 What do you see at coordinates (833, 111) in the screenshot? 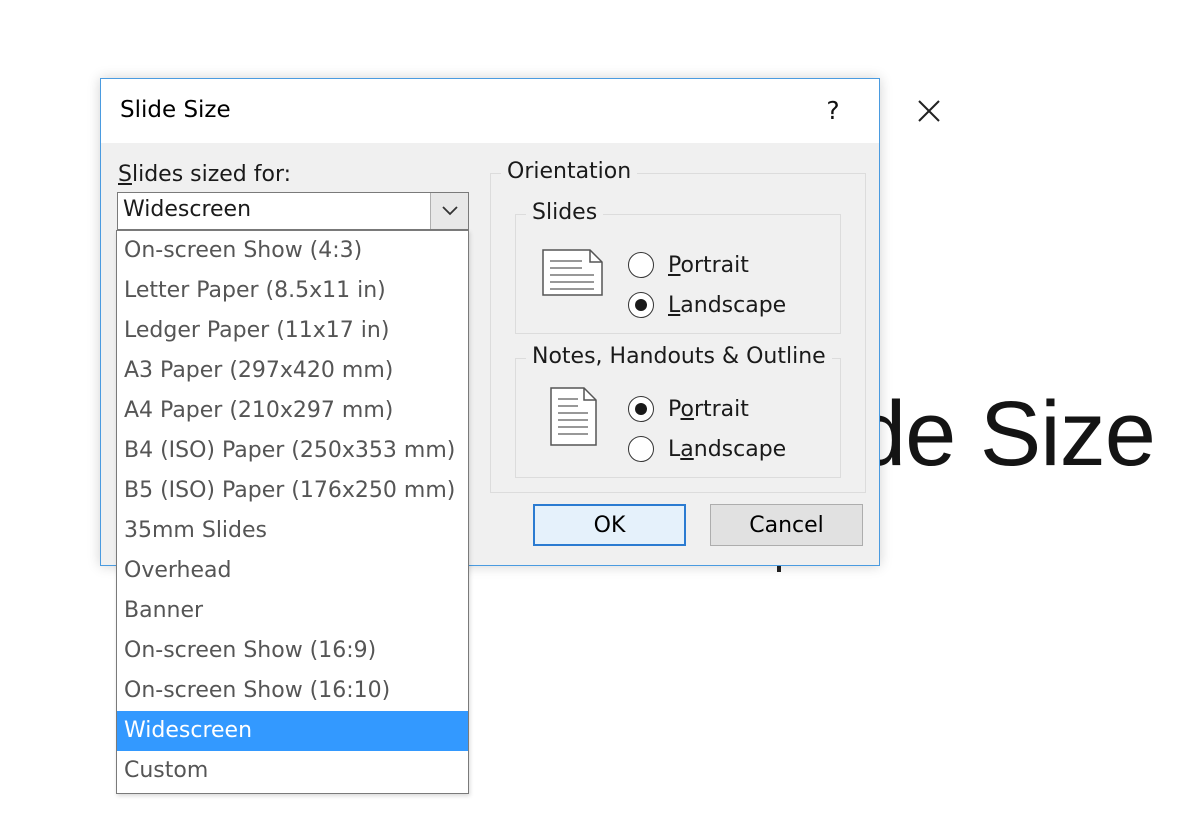
I see `help-button: ?` at bounding box center [833, 111].